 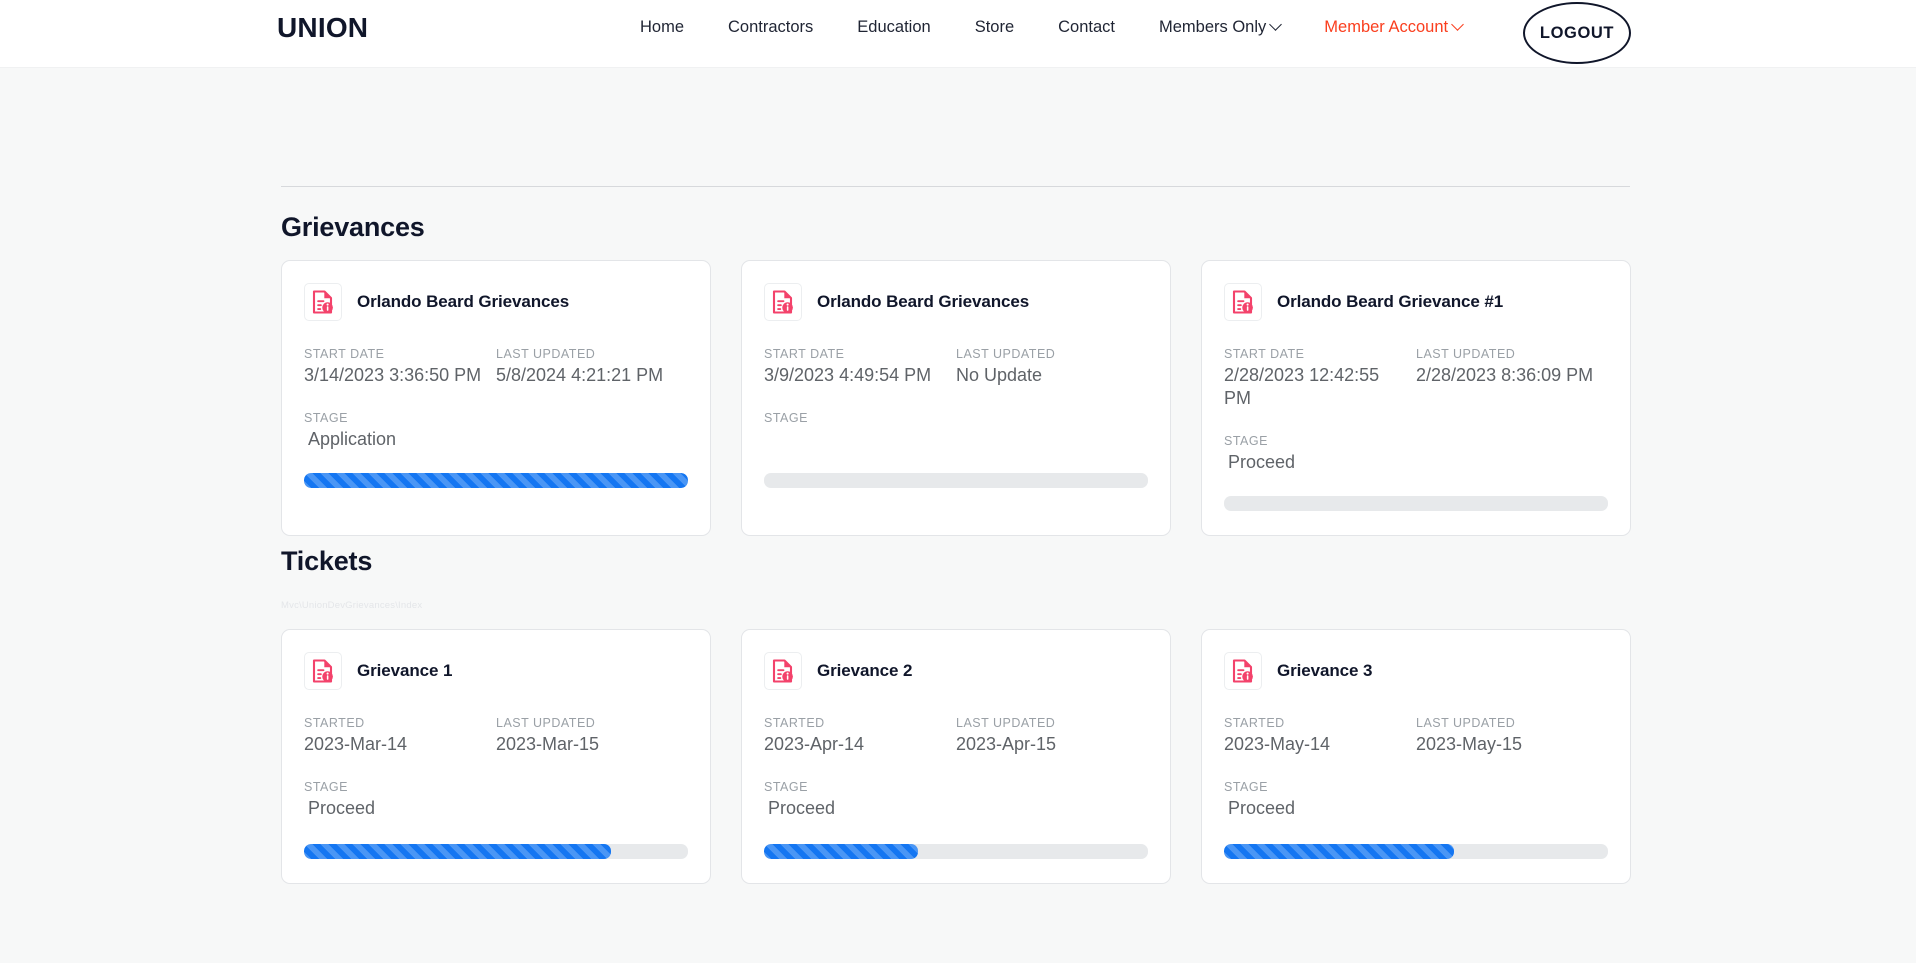 I want to click on last-updated-value: 5/8/2024 4:21:21 PM, so click(x=580, y=375).